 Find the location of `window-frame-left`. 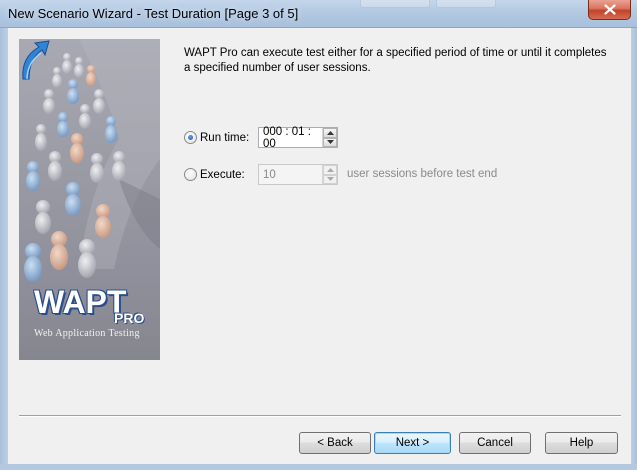

window-frame-left is located at coordinates (4, 249).